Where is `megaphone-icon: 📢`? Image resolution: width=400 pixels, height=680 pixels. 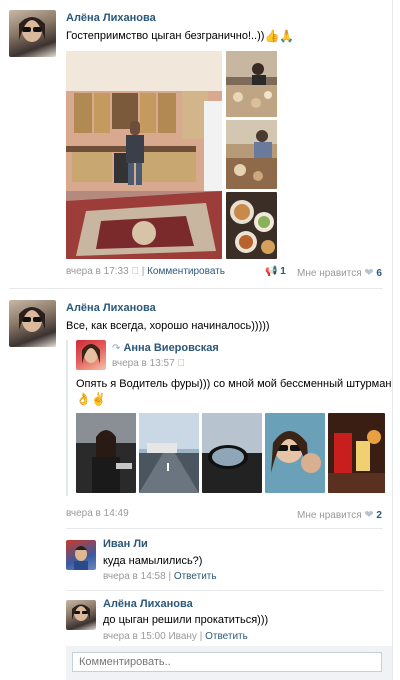 megaphone-icon: 📢 is located at coordinates (271, 271).